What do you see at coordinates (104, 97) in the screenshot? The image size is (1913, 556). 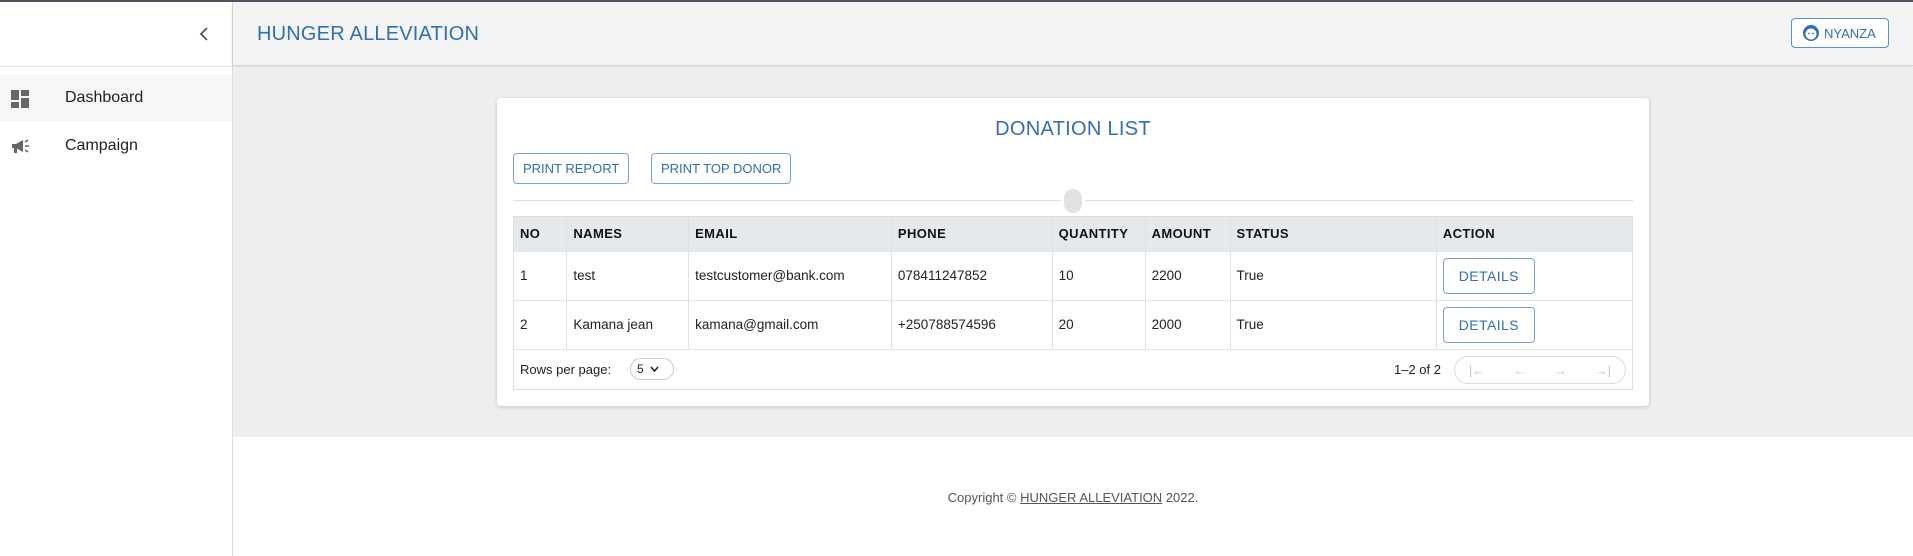 I see `sidebar-item-label: Dashboard` at bounding box center [104, 97].